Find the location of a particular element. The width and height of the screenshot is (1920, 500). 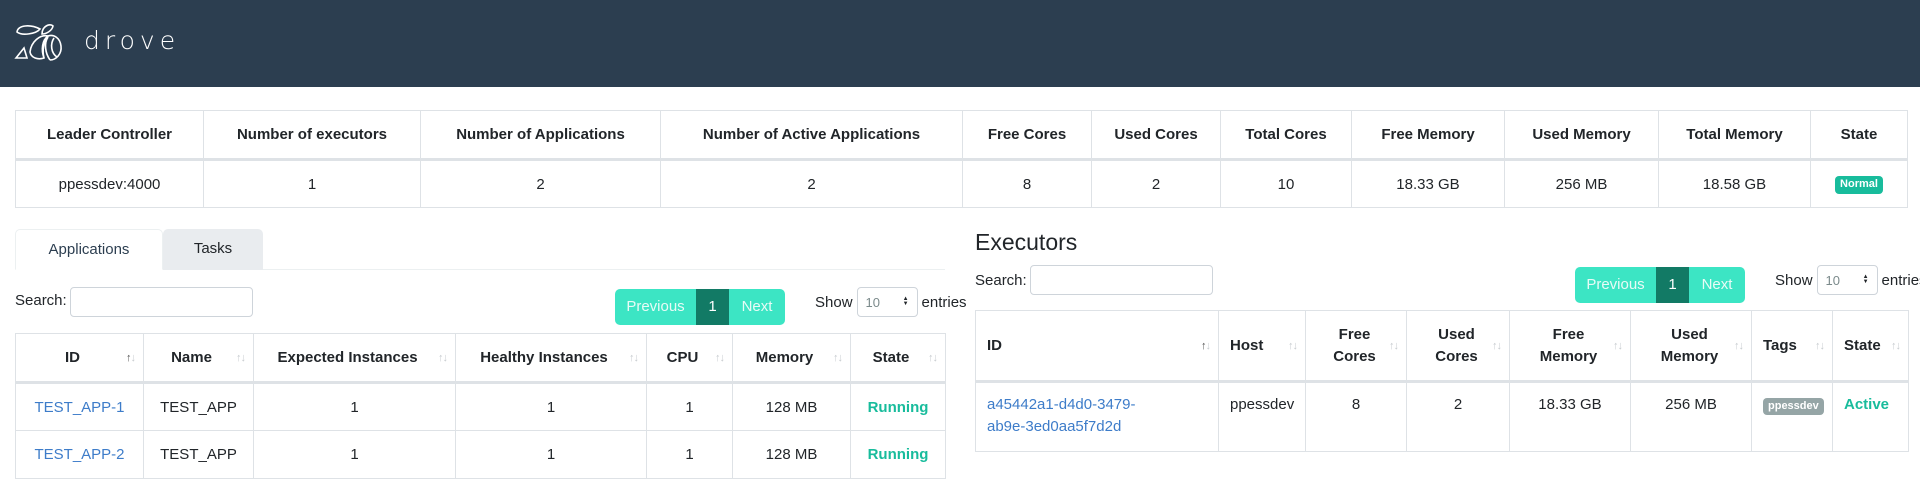

col-id-label: ID is located at coordinates (994, 345).